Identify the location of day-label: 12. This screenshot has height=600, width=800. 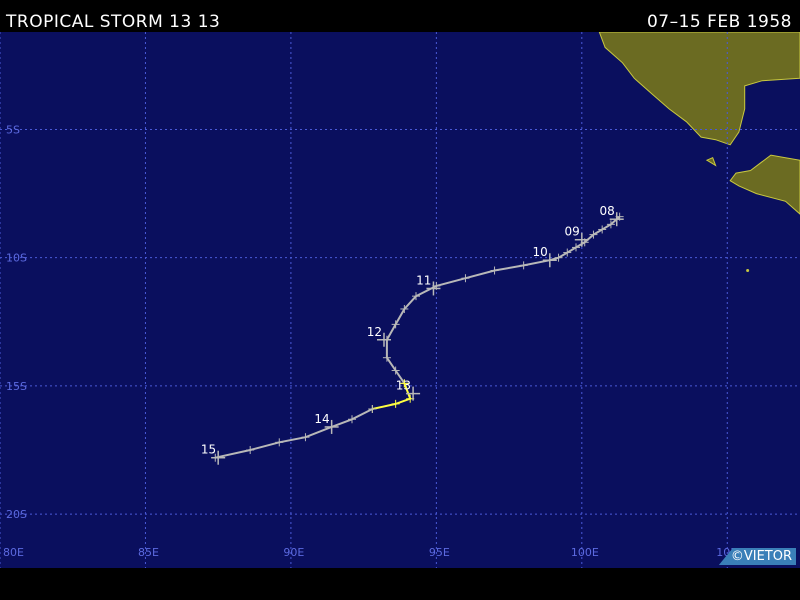
(374, 332).